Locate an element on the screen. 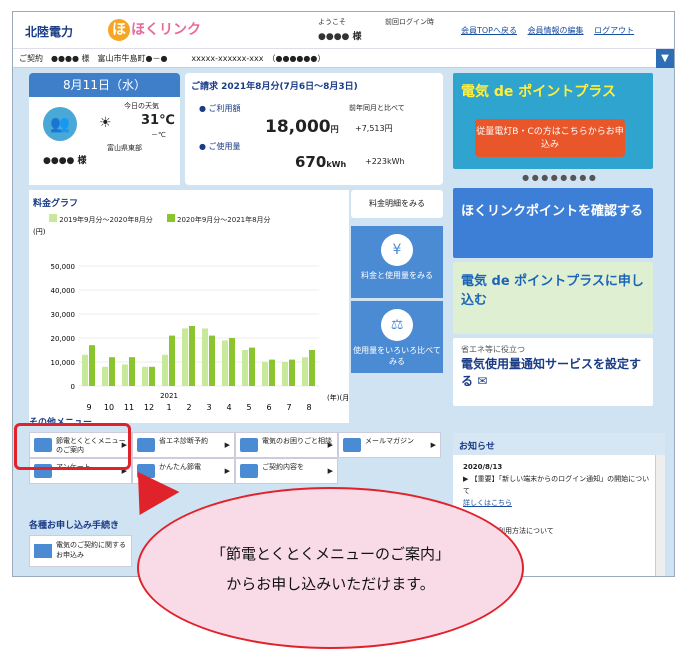  x-tick: 8 is located at coordinates (308, 407).